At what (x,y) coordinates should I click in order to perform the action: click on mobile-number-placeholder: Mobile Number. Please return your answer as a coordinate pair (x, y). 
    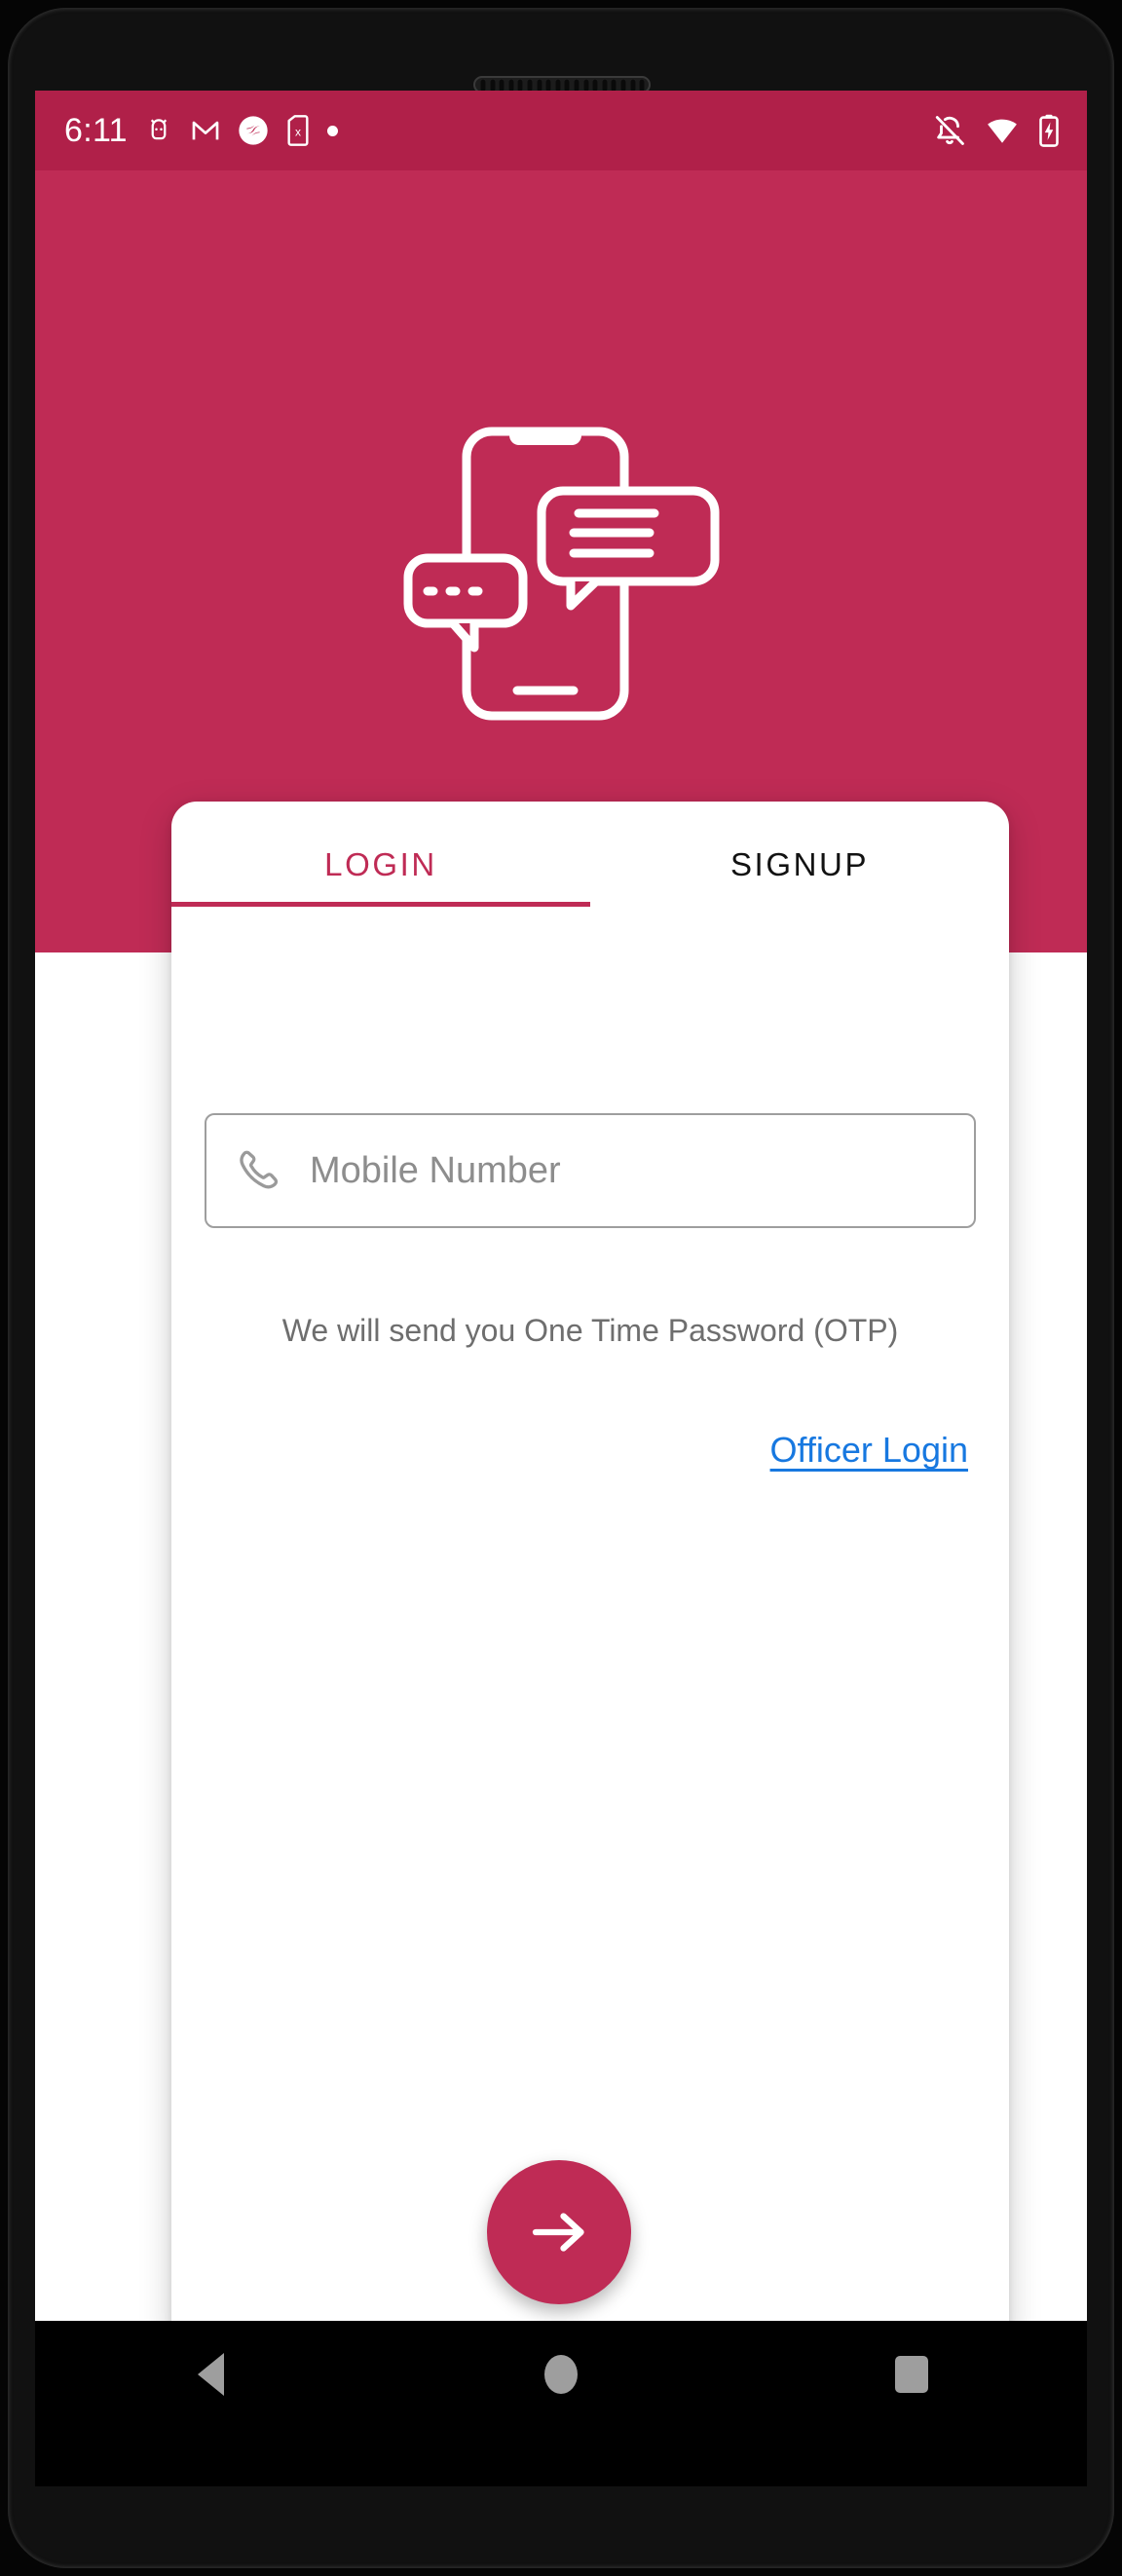
    Looking at the image, I should click on (436, 1170).